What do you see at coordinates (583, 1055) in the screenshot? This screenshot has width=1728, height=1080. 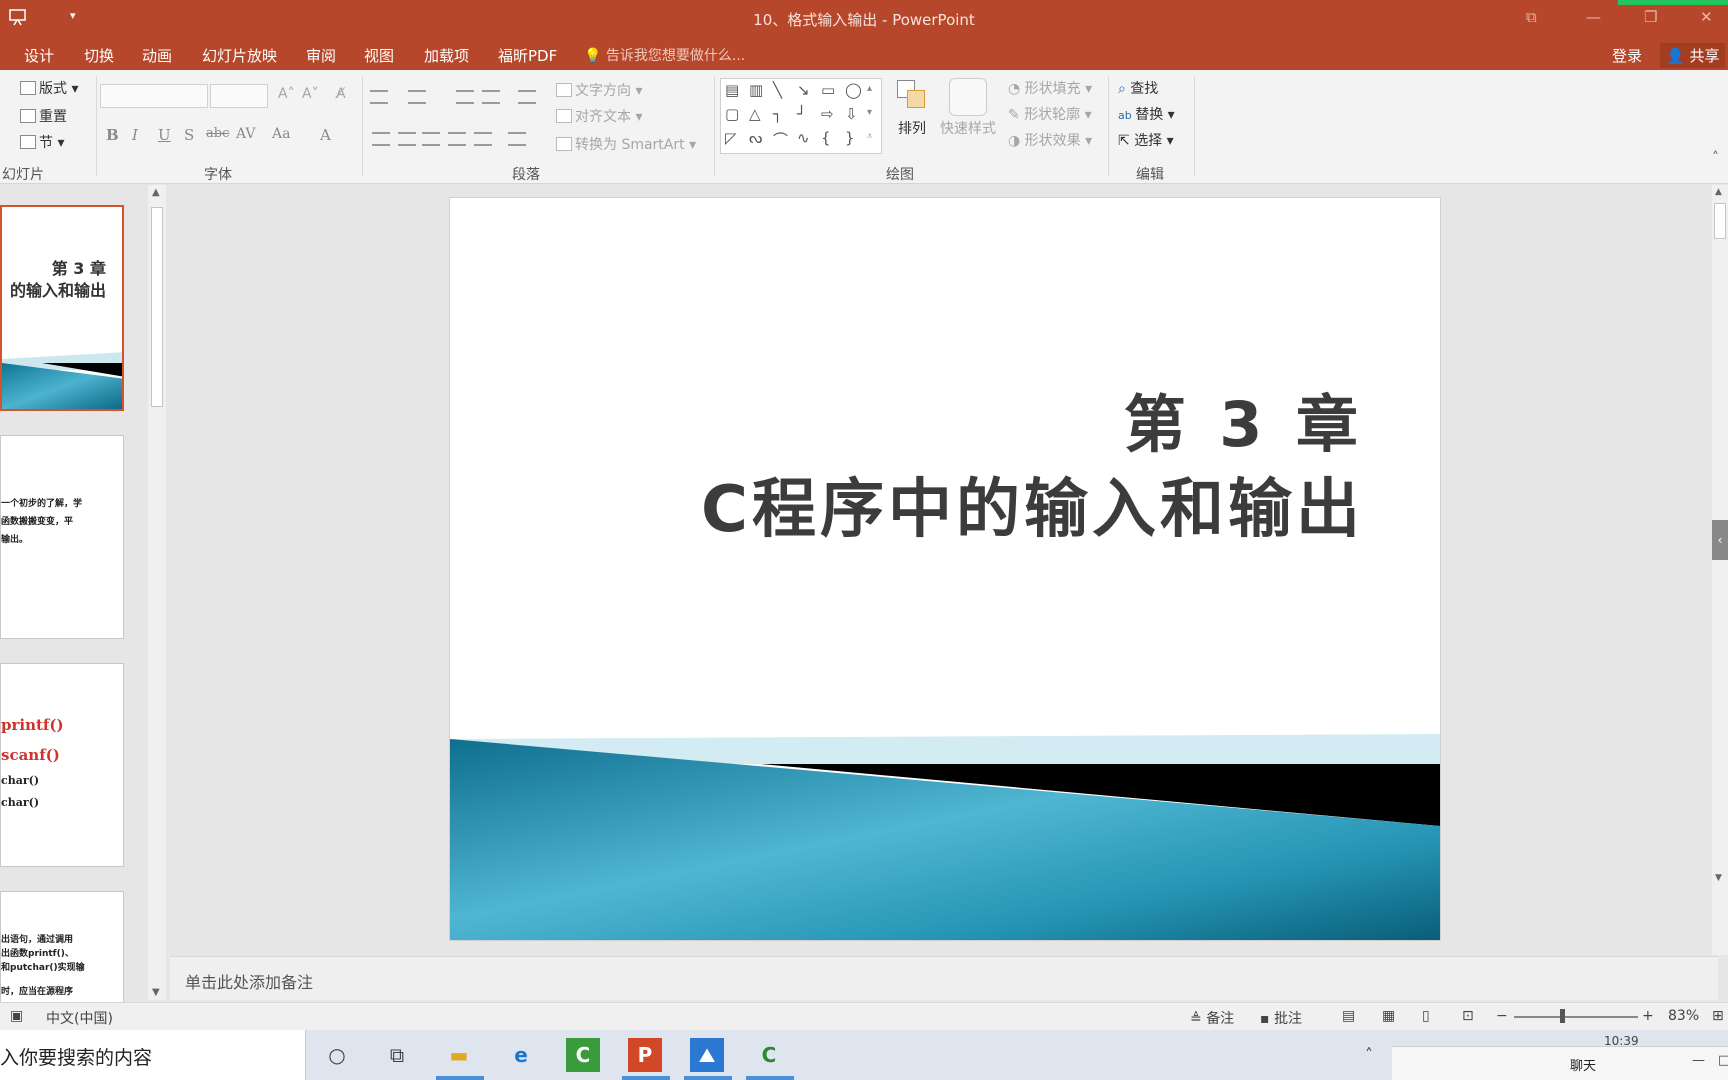 I see `camtasia-icon: C` at bounding box center [583, 1055].